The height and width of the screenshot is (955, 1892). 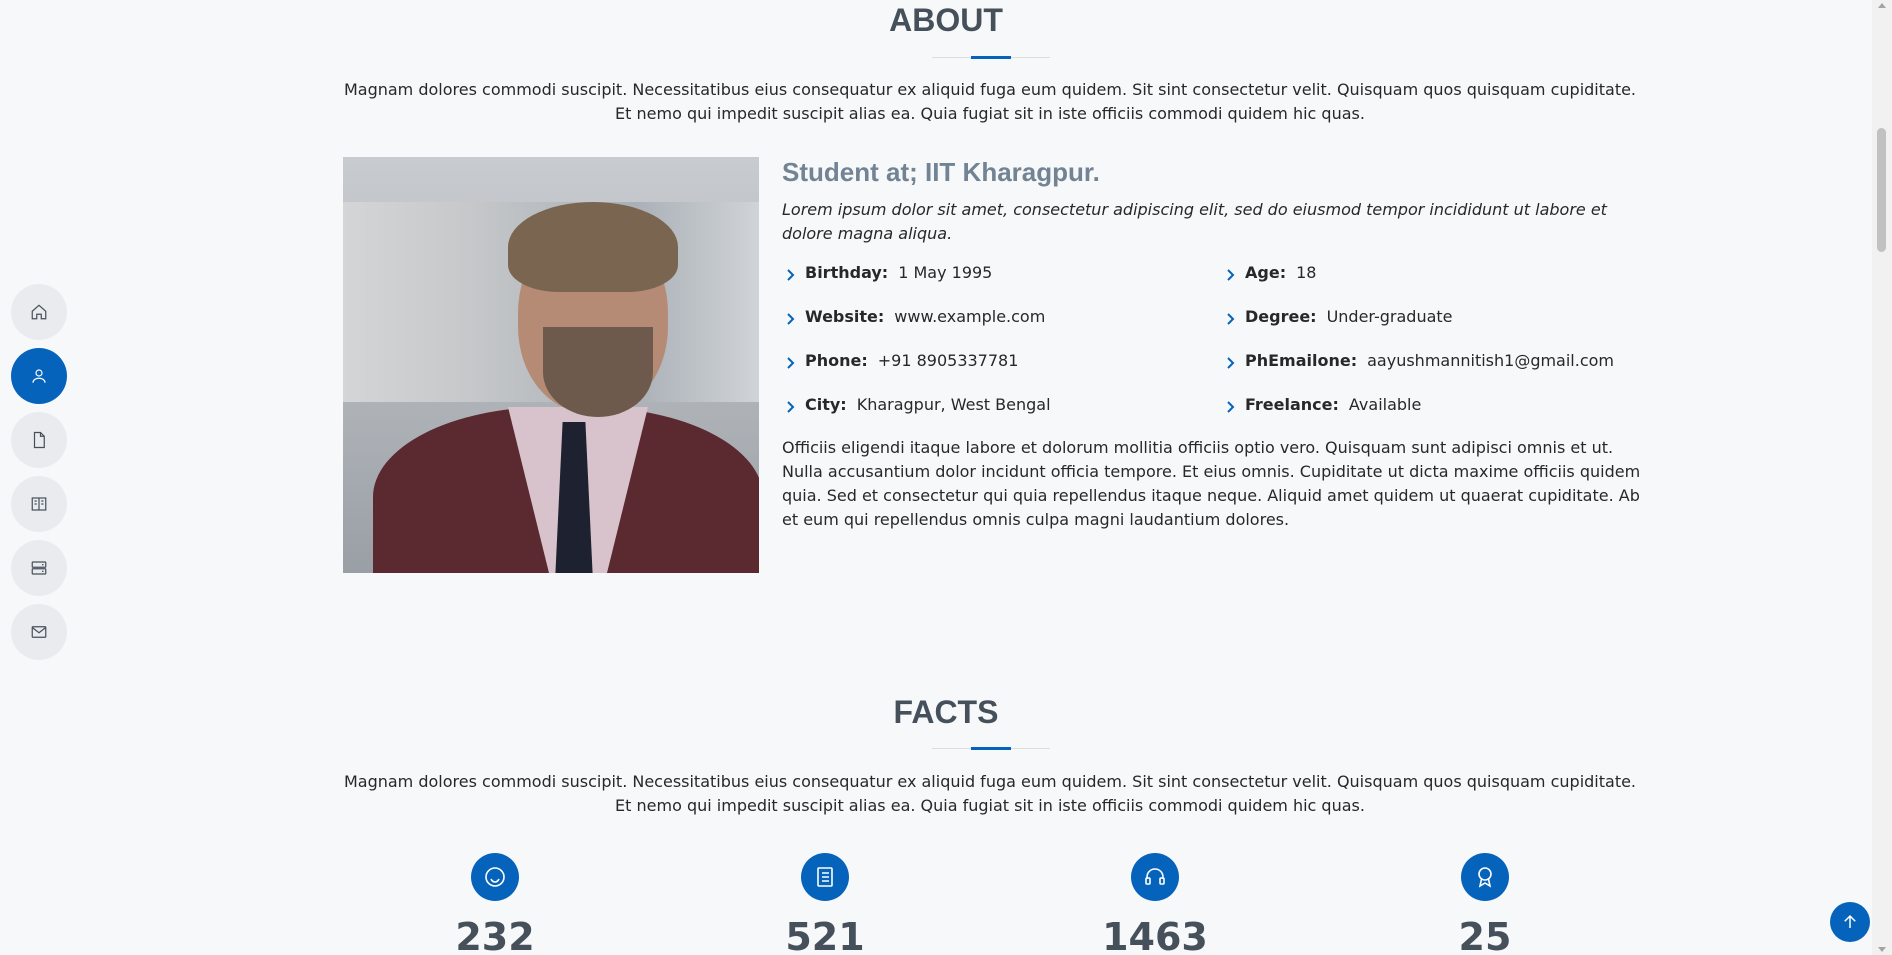 I want to click on detail-email: PhEmailone: aayushmannitish1@gmail.com, so click(x=1432, y=360).